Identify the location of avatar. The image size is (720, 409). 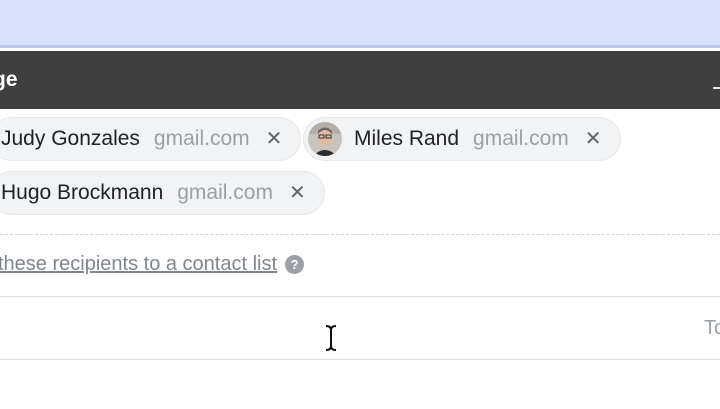
(325, 139).